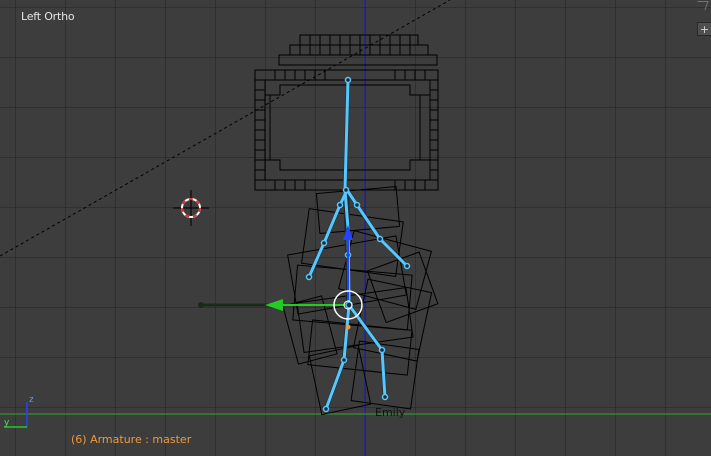 Image resolution: width=711 pixels, height=456 pixels. What do you see at coordinates (704, 29) in the screenshot?
I see `view-menu-plus-icon: +` at bounding box center [704, 29].